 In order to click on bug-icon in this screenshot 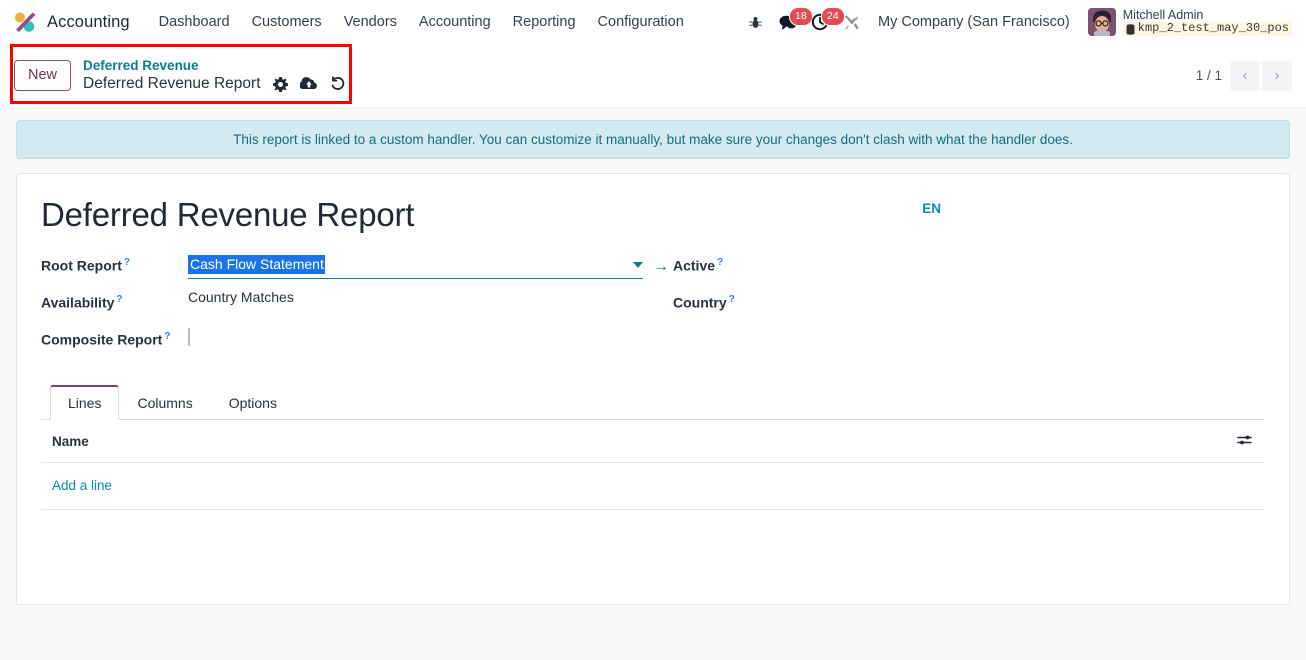, I will do `click(756, 22)`.